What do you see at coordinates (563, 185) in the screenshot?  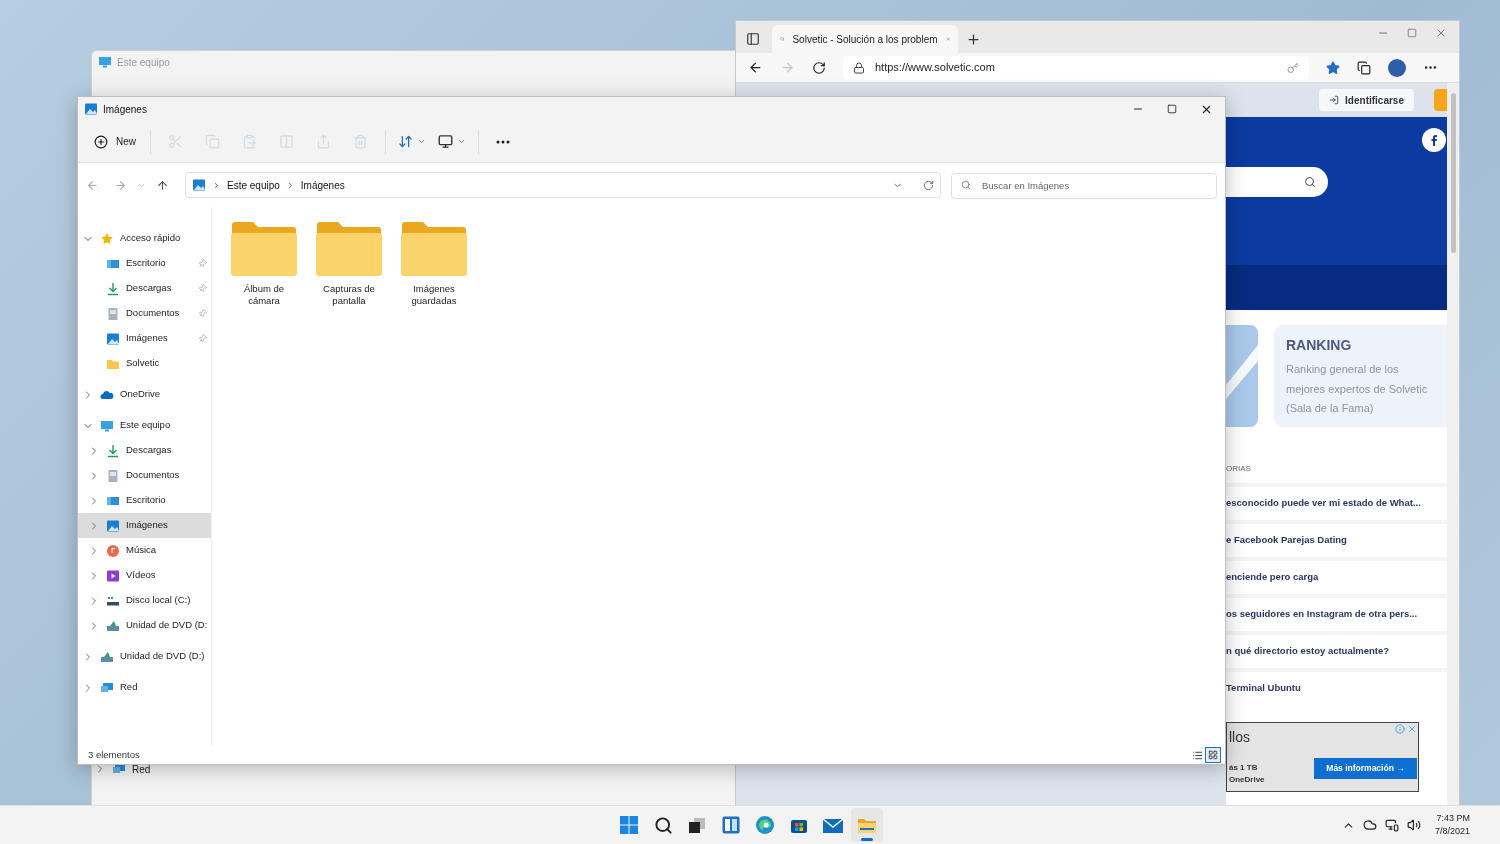 I see `address-bar: Este equipo Imágenes` at bounding box center [563, 185].